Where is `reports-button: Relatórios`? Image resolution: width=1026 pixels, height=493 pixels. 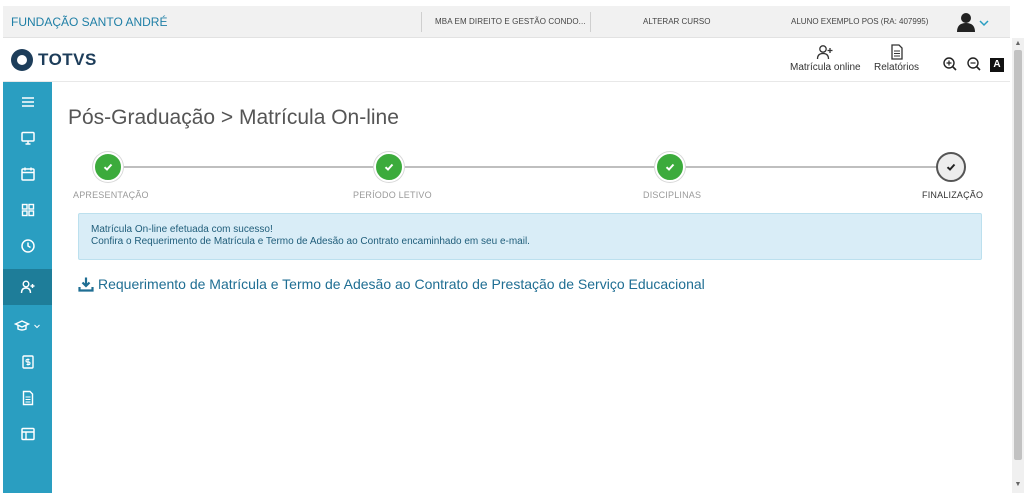 reports-button: Relatórios is located at coordinates (896, 58).